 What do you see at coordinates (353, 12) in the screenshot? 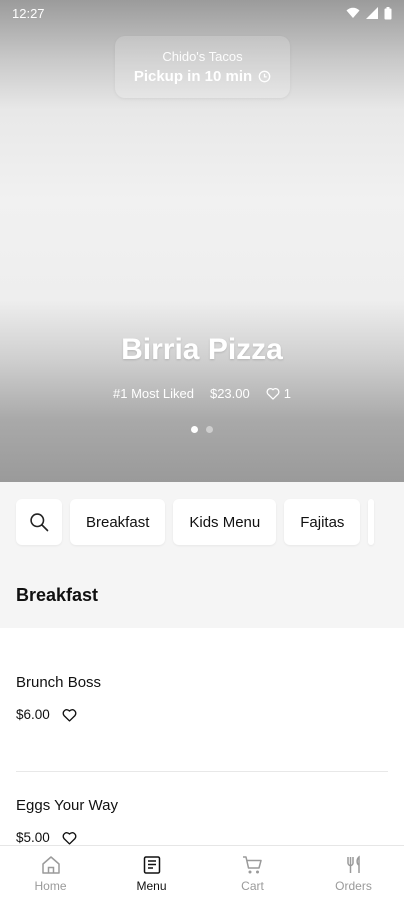
I see `wifi-icon` at bounding box center [353, 12].